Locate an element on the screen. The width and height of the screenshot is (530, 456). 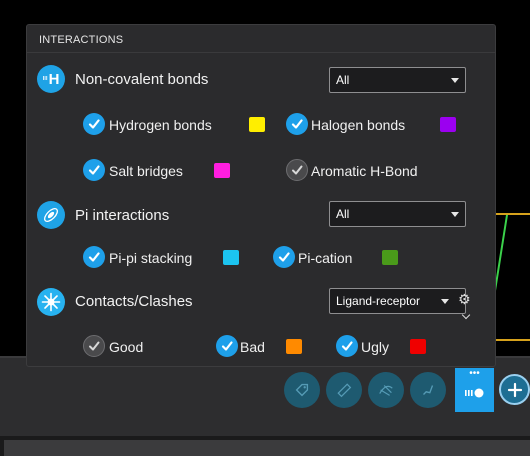
noncovalent-label: Non-covalent bonds is located at coordinates (142, 79).